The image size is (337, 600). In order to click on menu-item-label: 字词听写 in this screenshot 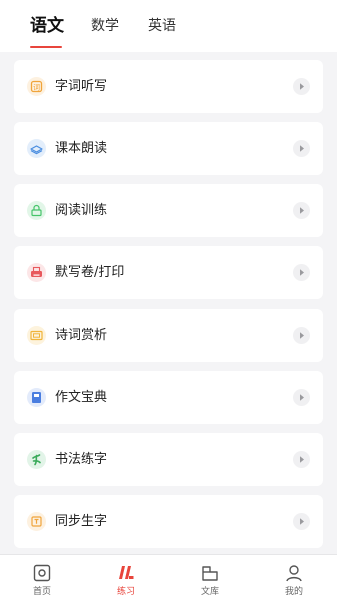, I will do `click(81, 86)`.